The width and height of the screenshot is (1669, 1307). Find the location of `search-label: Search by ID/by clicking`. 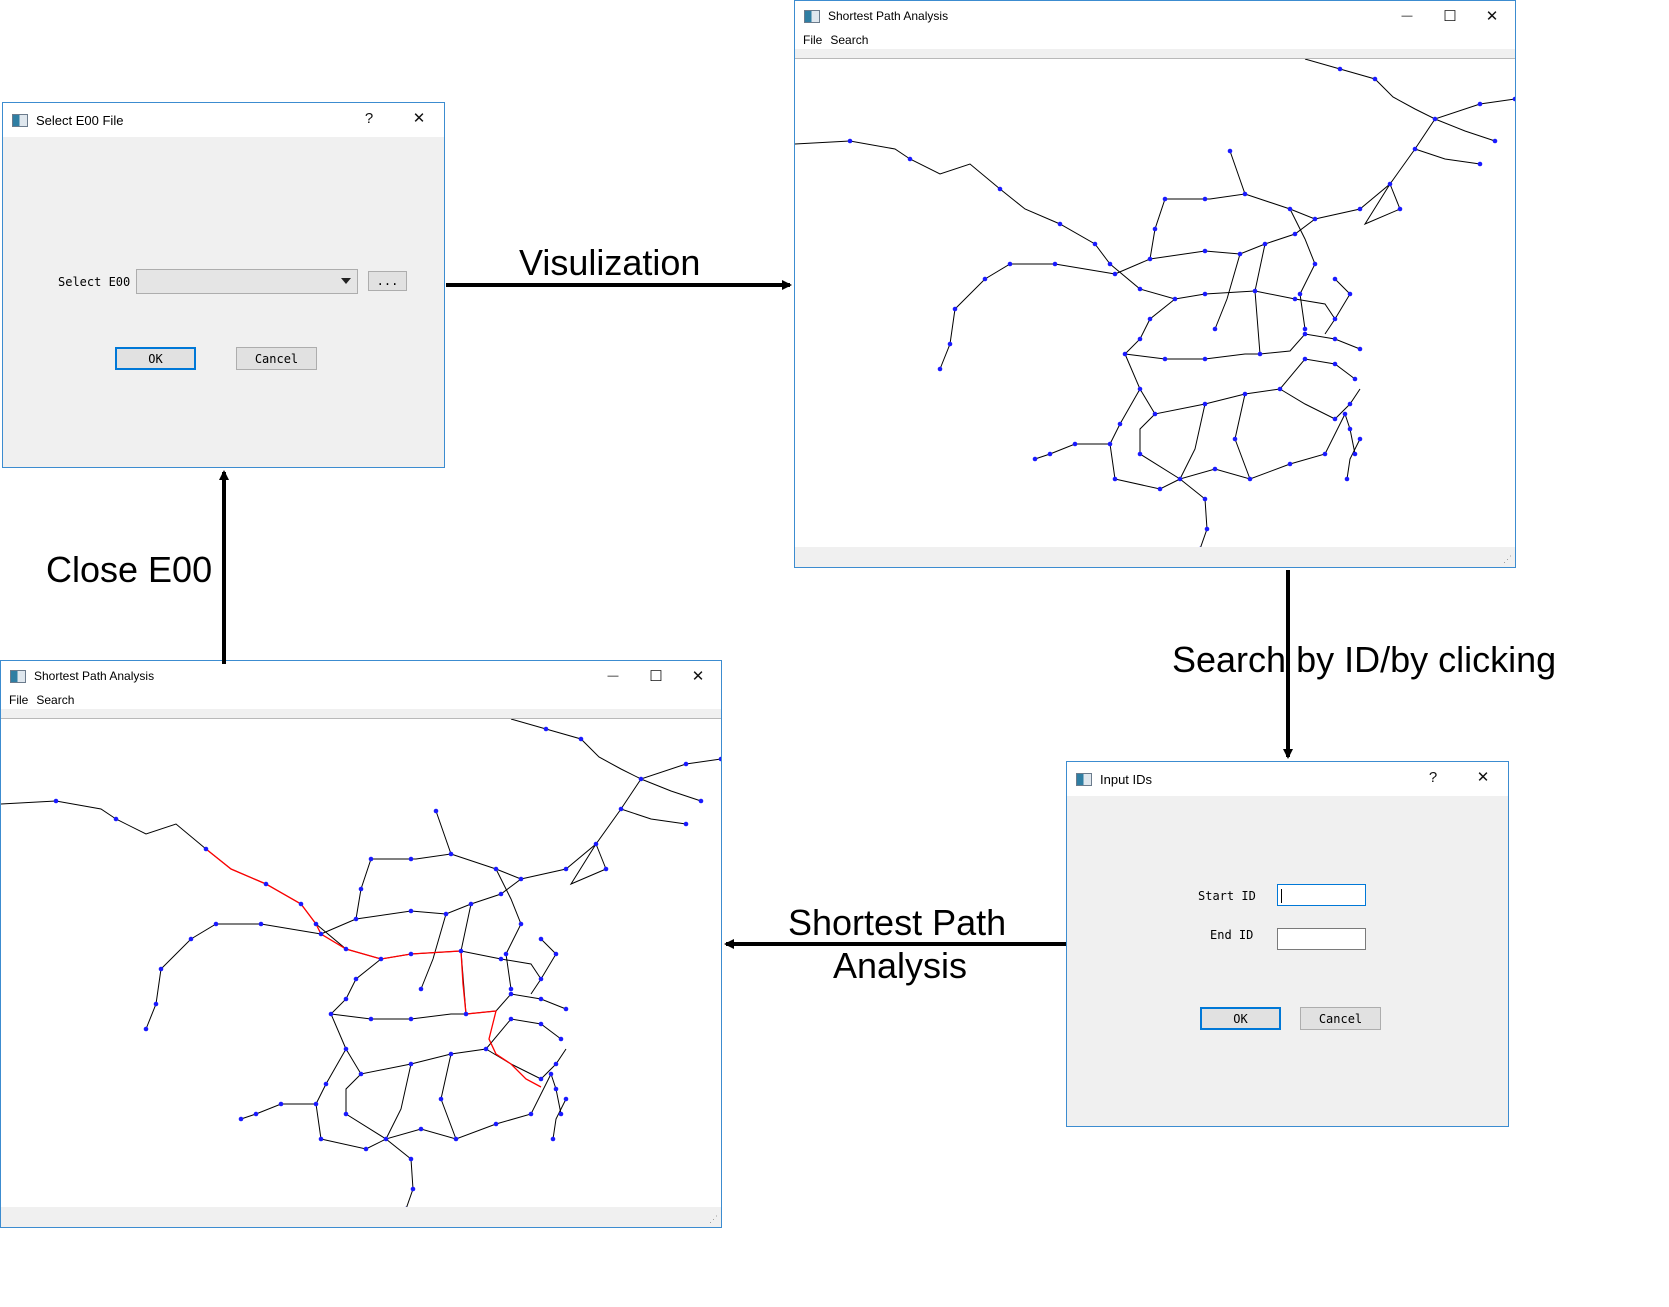

search-label: Search by ID/by clicking is located at coordinates (1364, 659).